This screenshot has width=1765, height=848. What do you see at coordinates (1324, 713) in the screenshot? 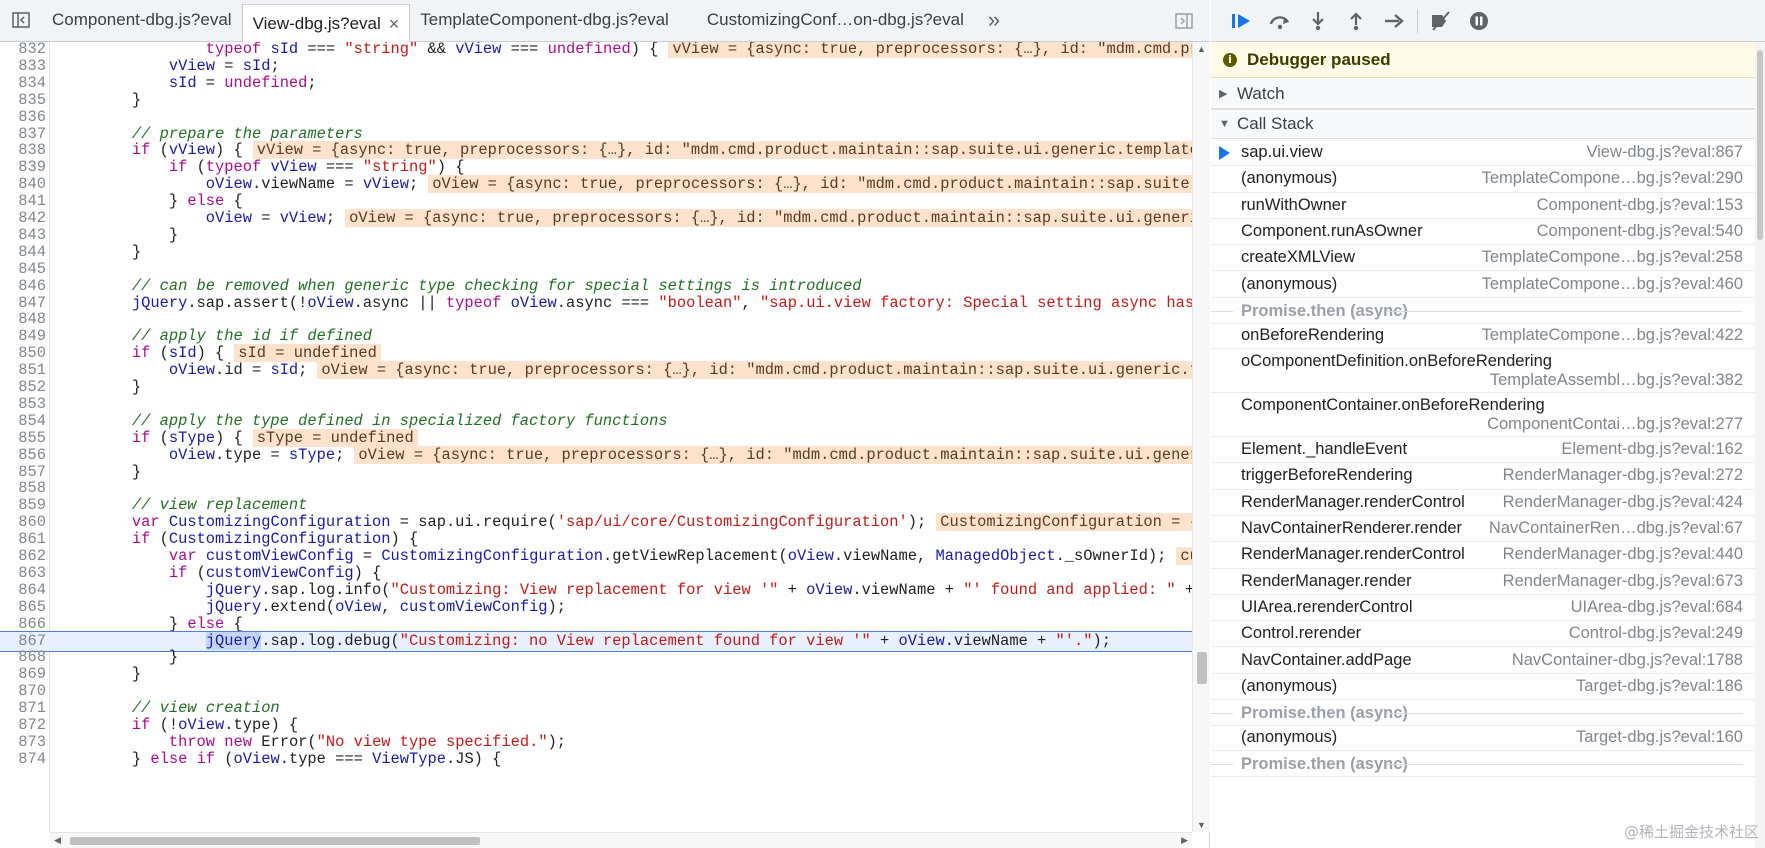
I see `async-label: Promise.then (async)` at bounding box center [1324, 713].